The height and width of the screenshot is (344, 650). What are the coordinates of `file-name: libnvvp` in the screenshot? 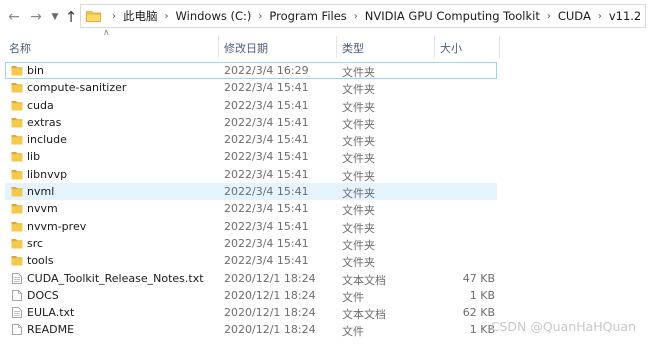 It's located at (47, 174).